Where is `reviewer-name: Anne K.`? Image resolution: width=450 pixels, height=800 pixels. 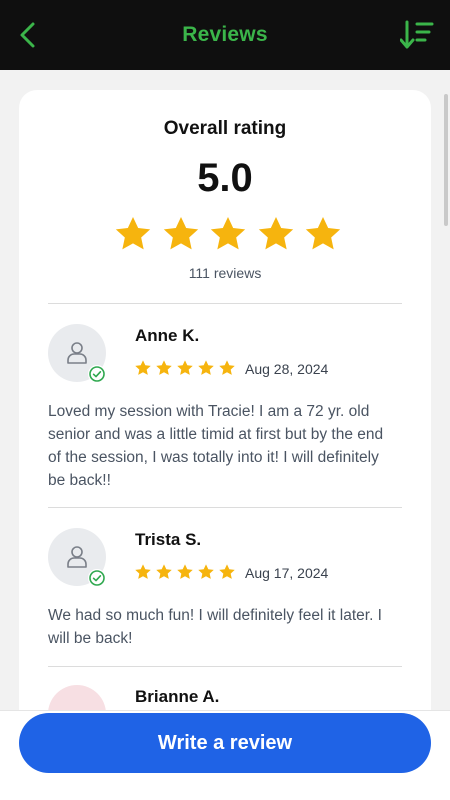 reviewer-name: Anne K. is located at coordinates (167, 335).